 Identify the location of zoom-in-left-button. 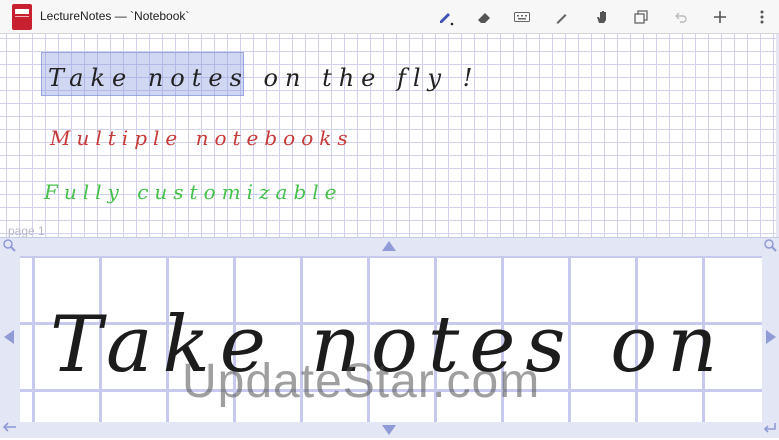
(9, 247).